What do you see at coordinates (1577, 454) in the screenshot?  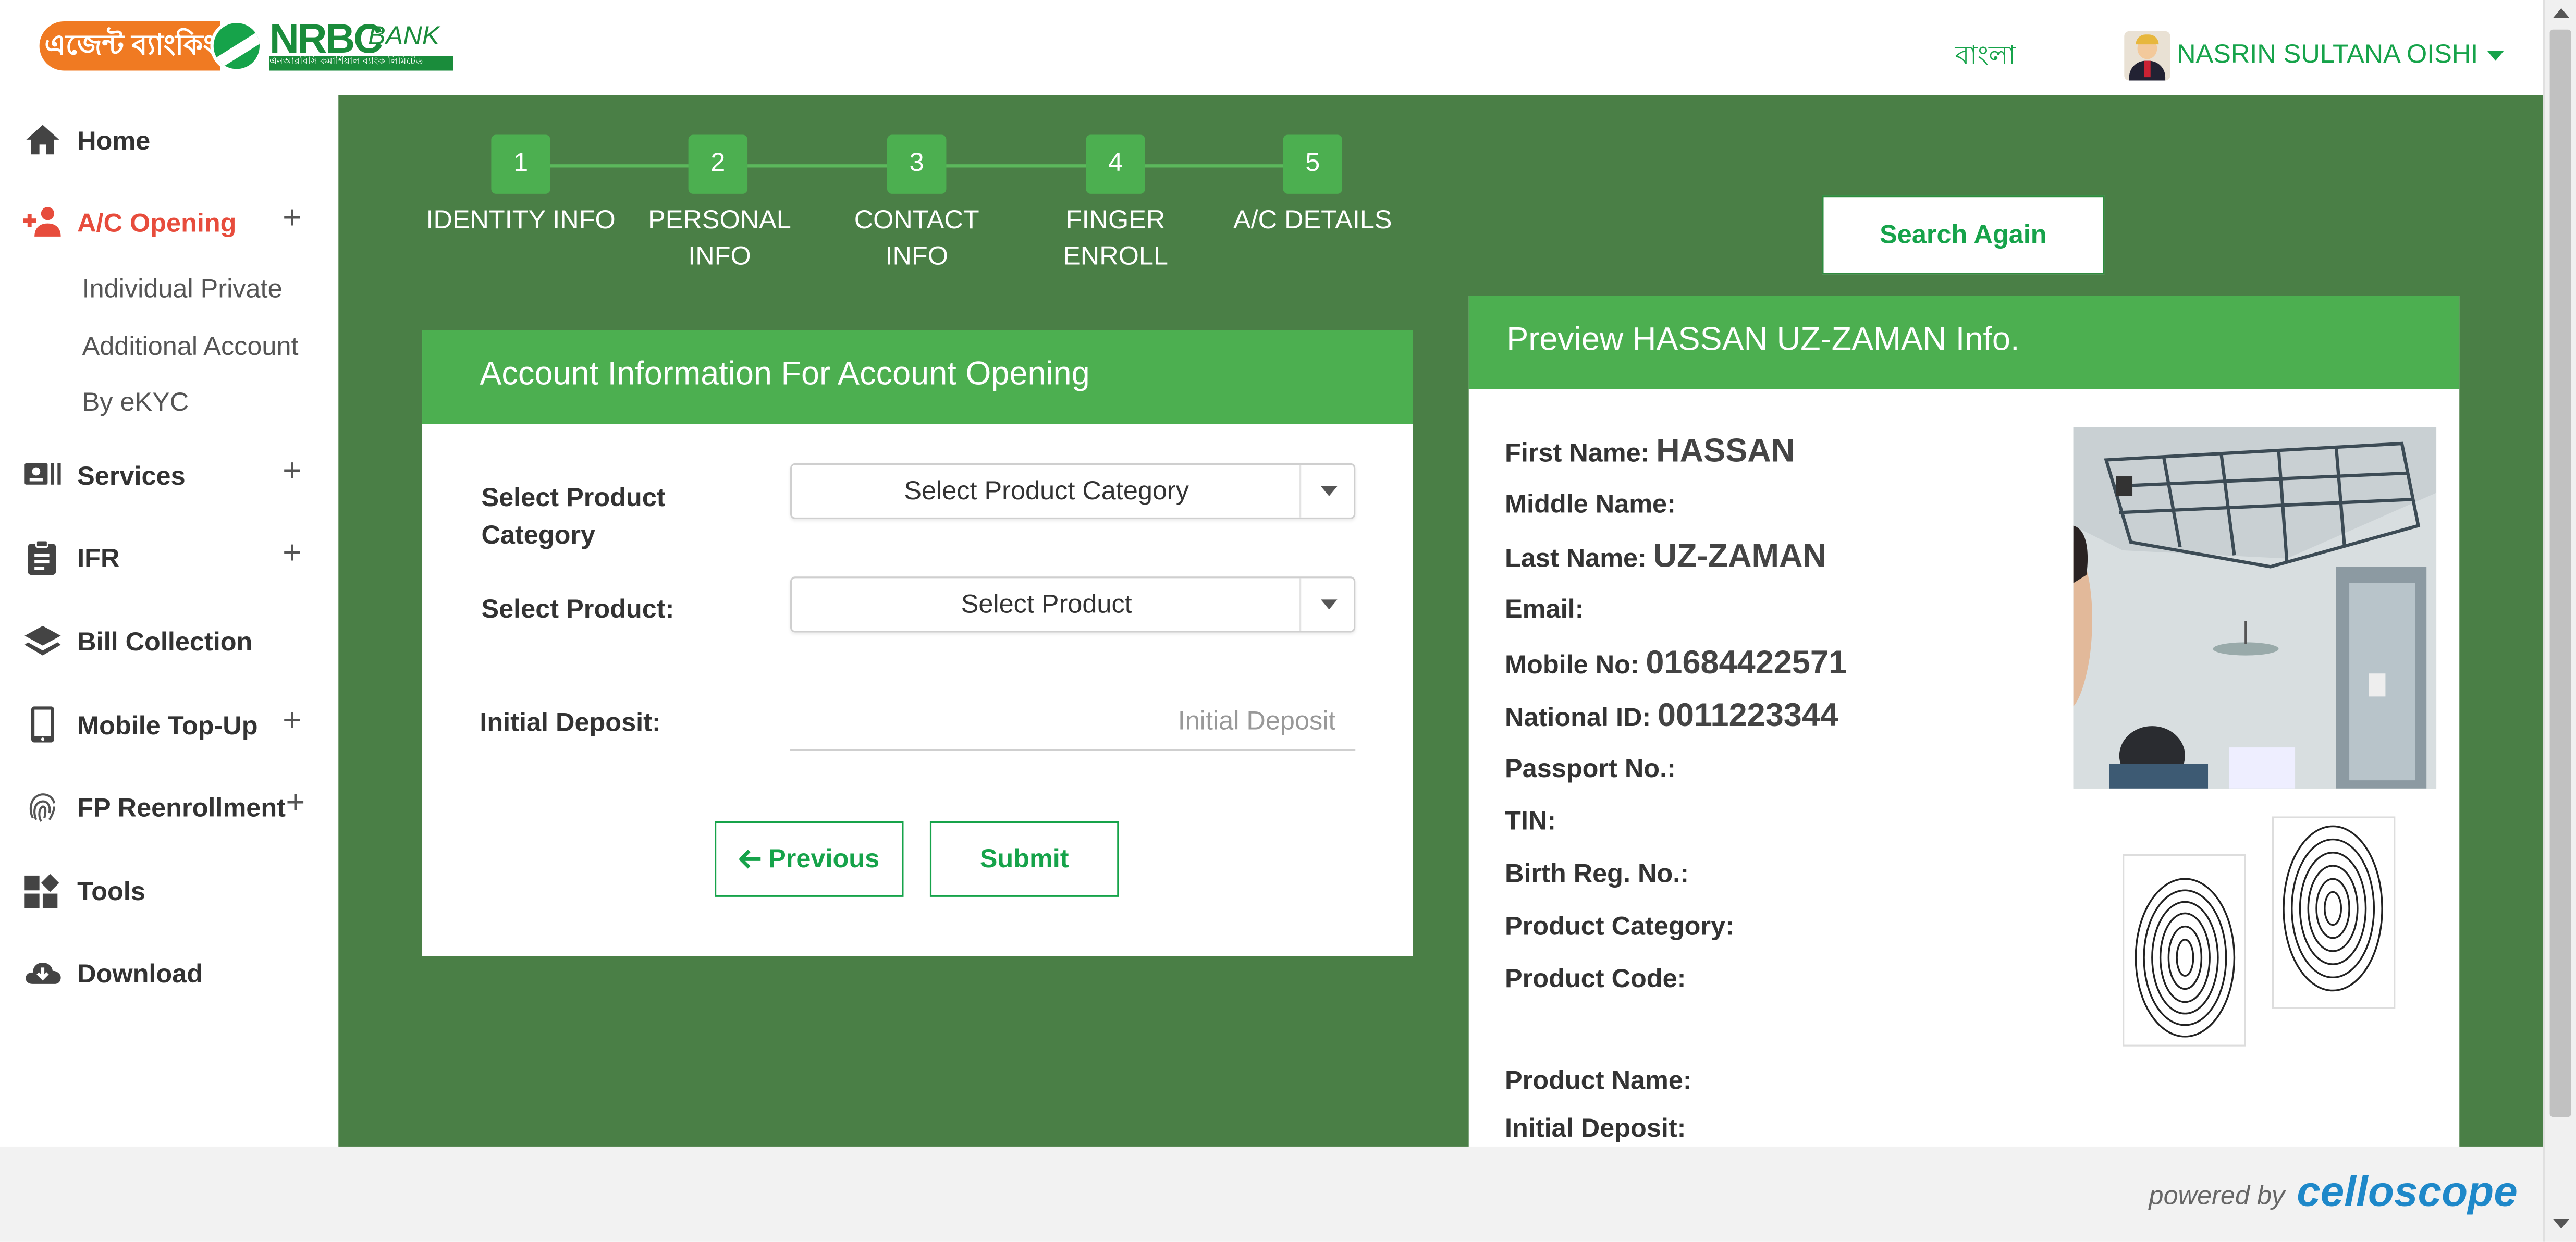 I see `first-name-label: First Name:` at bounding box center [1577, 454].